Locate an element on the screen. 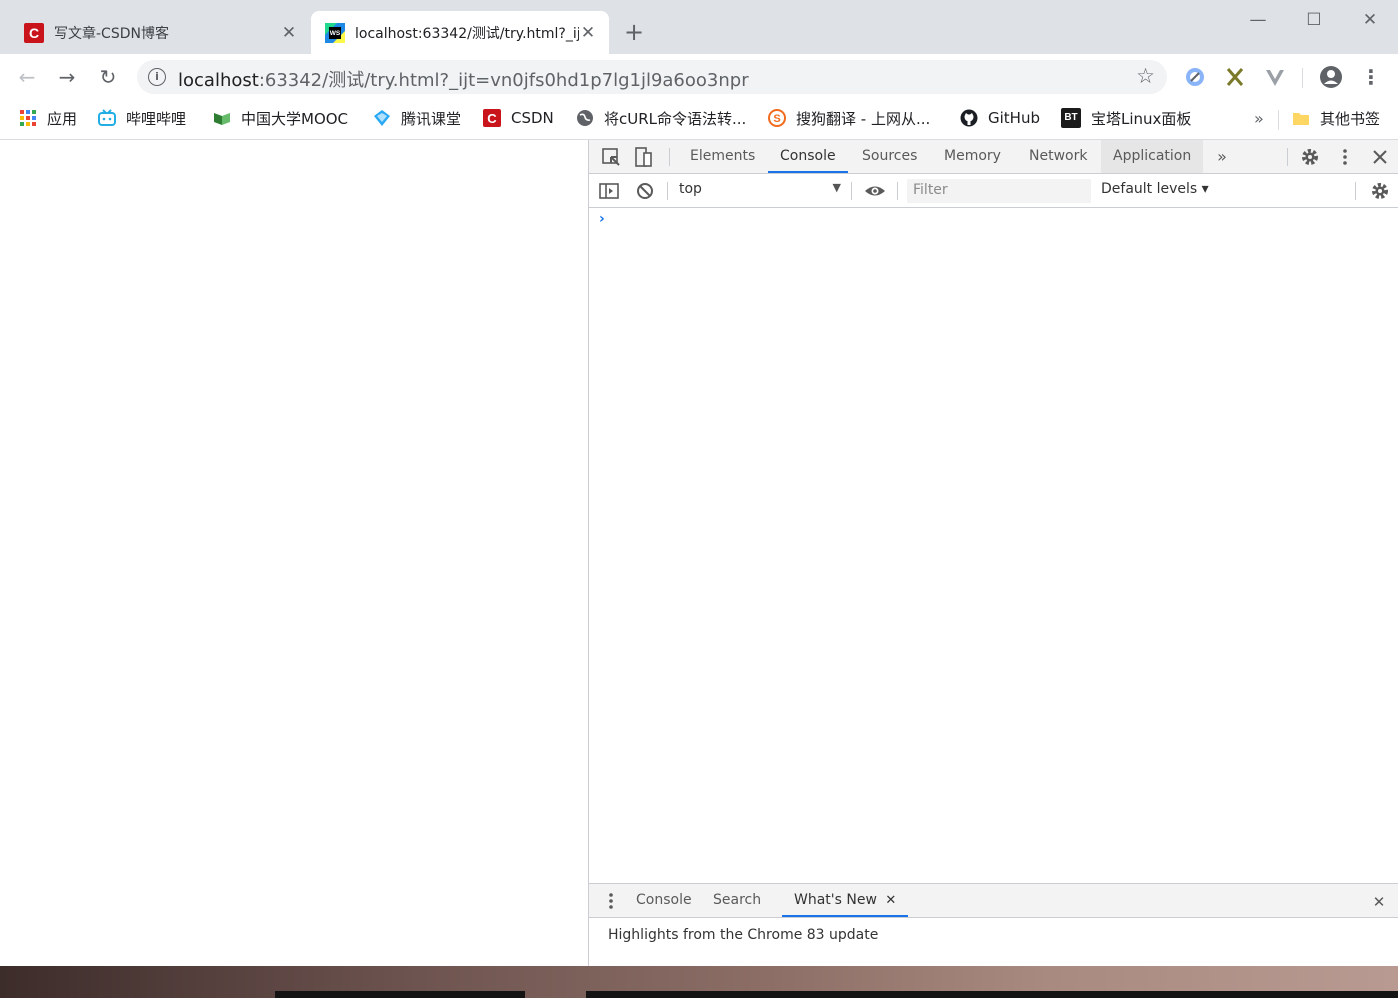 The image size is (1398, 998). bookmark-label: 其他书签 is located at coordinates (1350, 118).